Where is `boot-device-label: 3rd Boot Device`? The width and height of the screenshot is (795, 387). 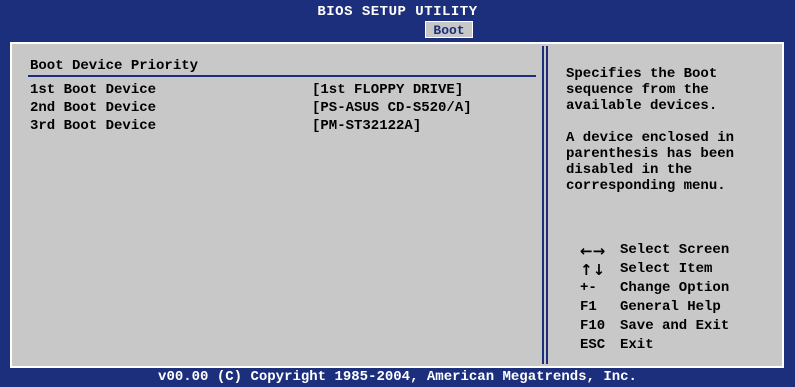
boot-device-label: 3rd Boot Device is located at coordinates (93, 126).